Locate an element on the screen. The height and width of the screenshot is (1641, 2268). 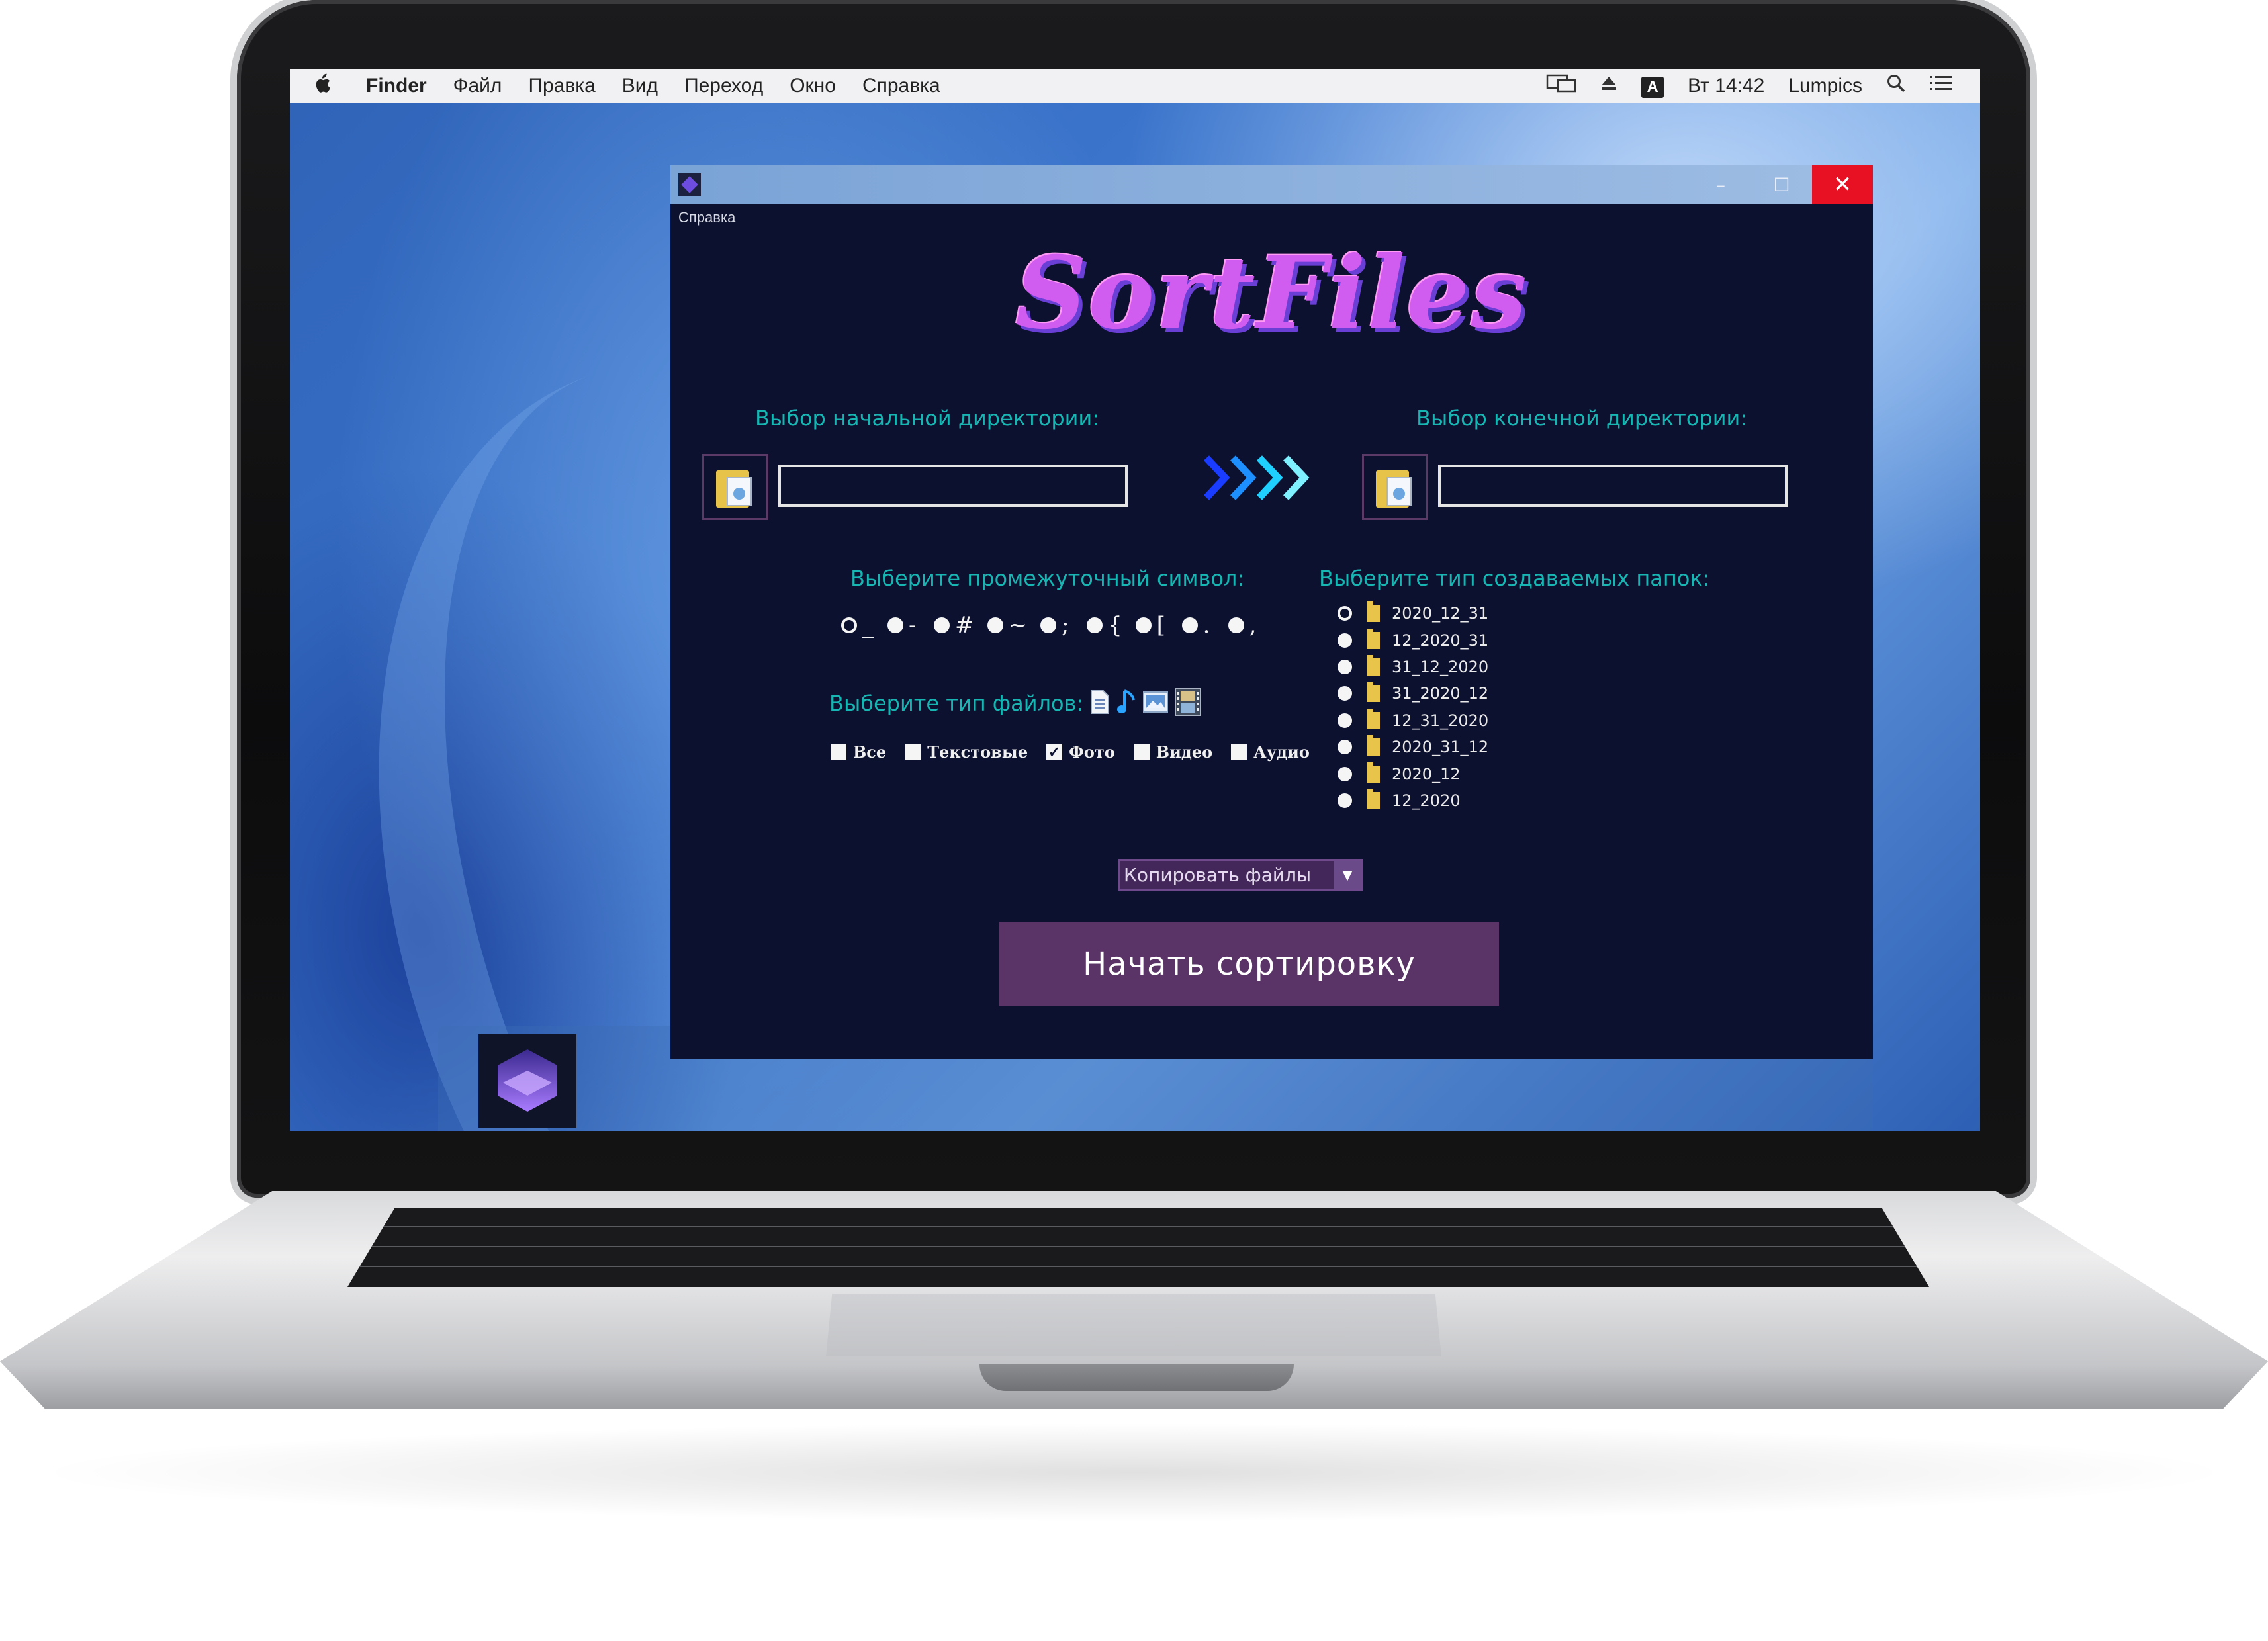
checkbox-label: Текстовые is located at coordinates (977, 752).